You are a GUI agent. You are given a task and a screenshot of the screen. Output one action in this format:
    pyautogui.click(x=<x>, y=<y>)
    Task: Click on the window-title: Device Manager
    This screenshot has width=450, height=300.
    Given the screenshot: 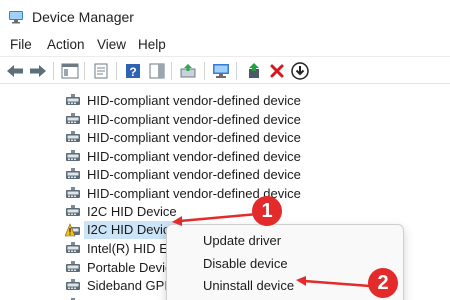 What is the action you would take?
    pyautogui.click(x=83, y=17)
    